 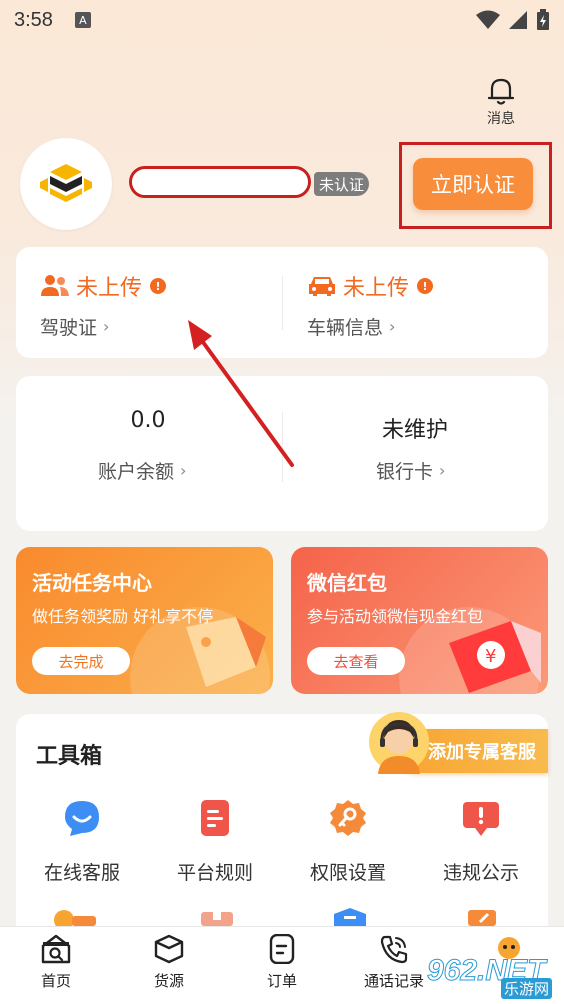 I want to click on car-icon, so click(x=322, y=286).